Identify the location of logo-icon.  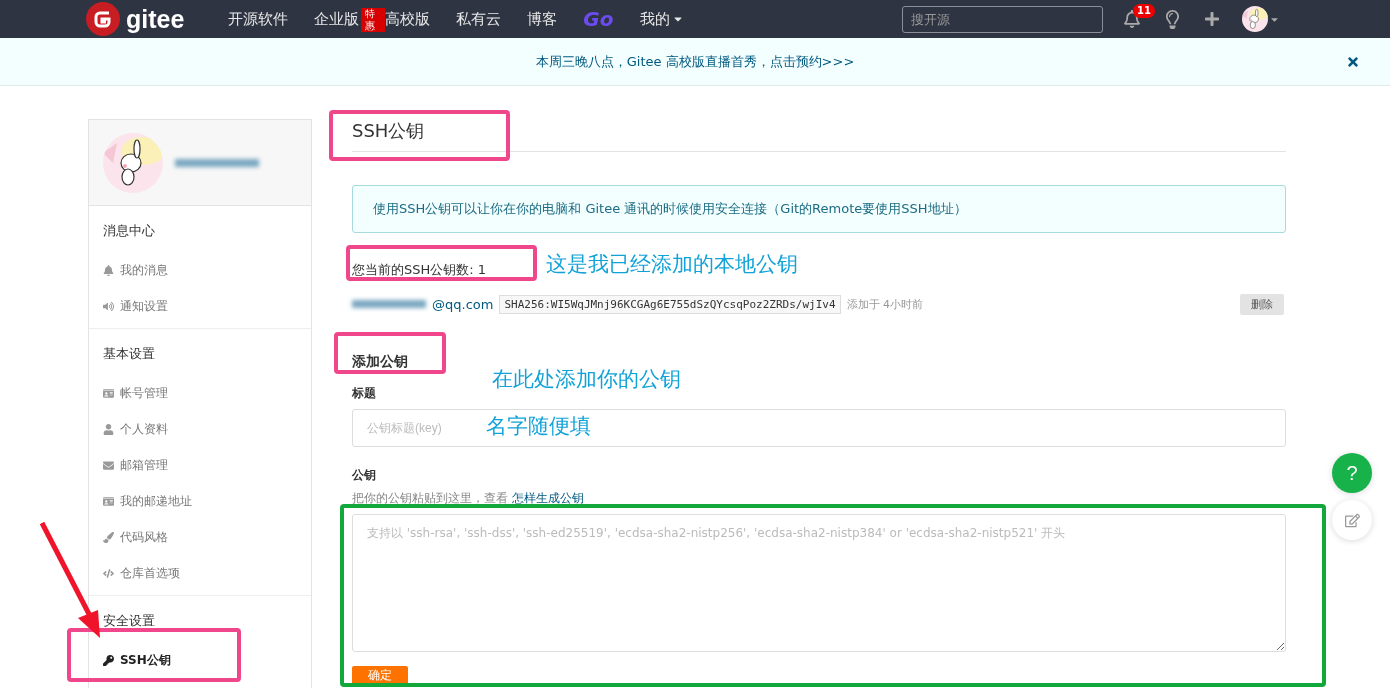
(103, 19).